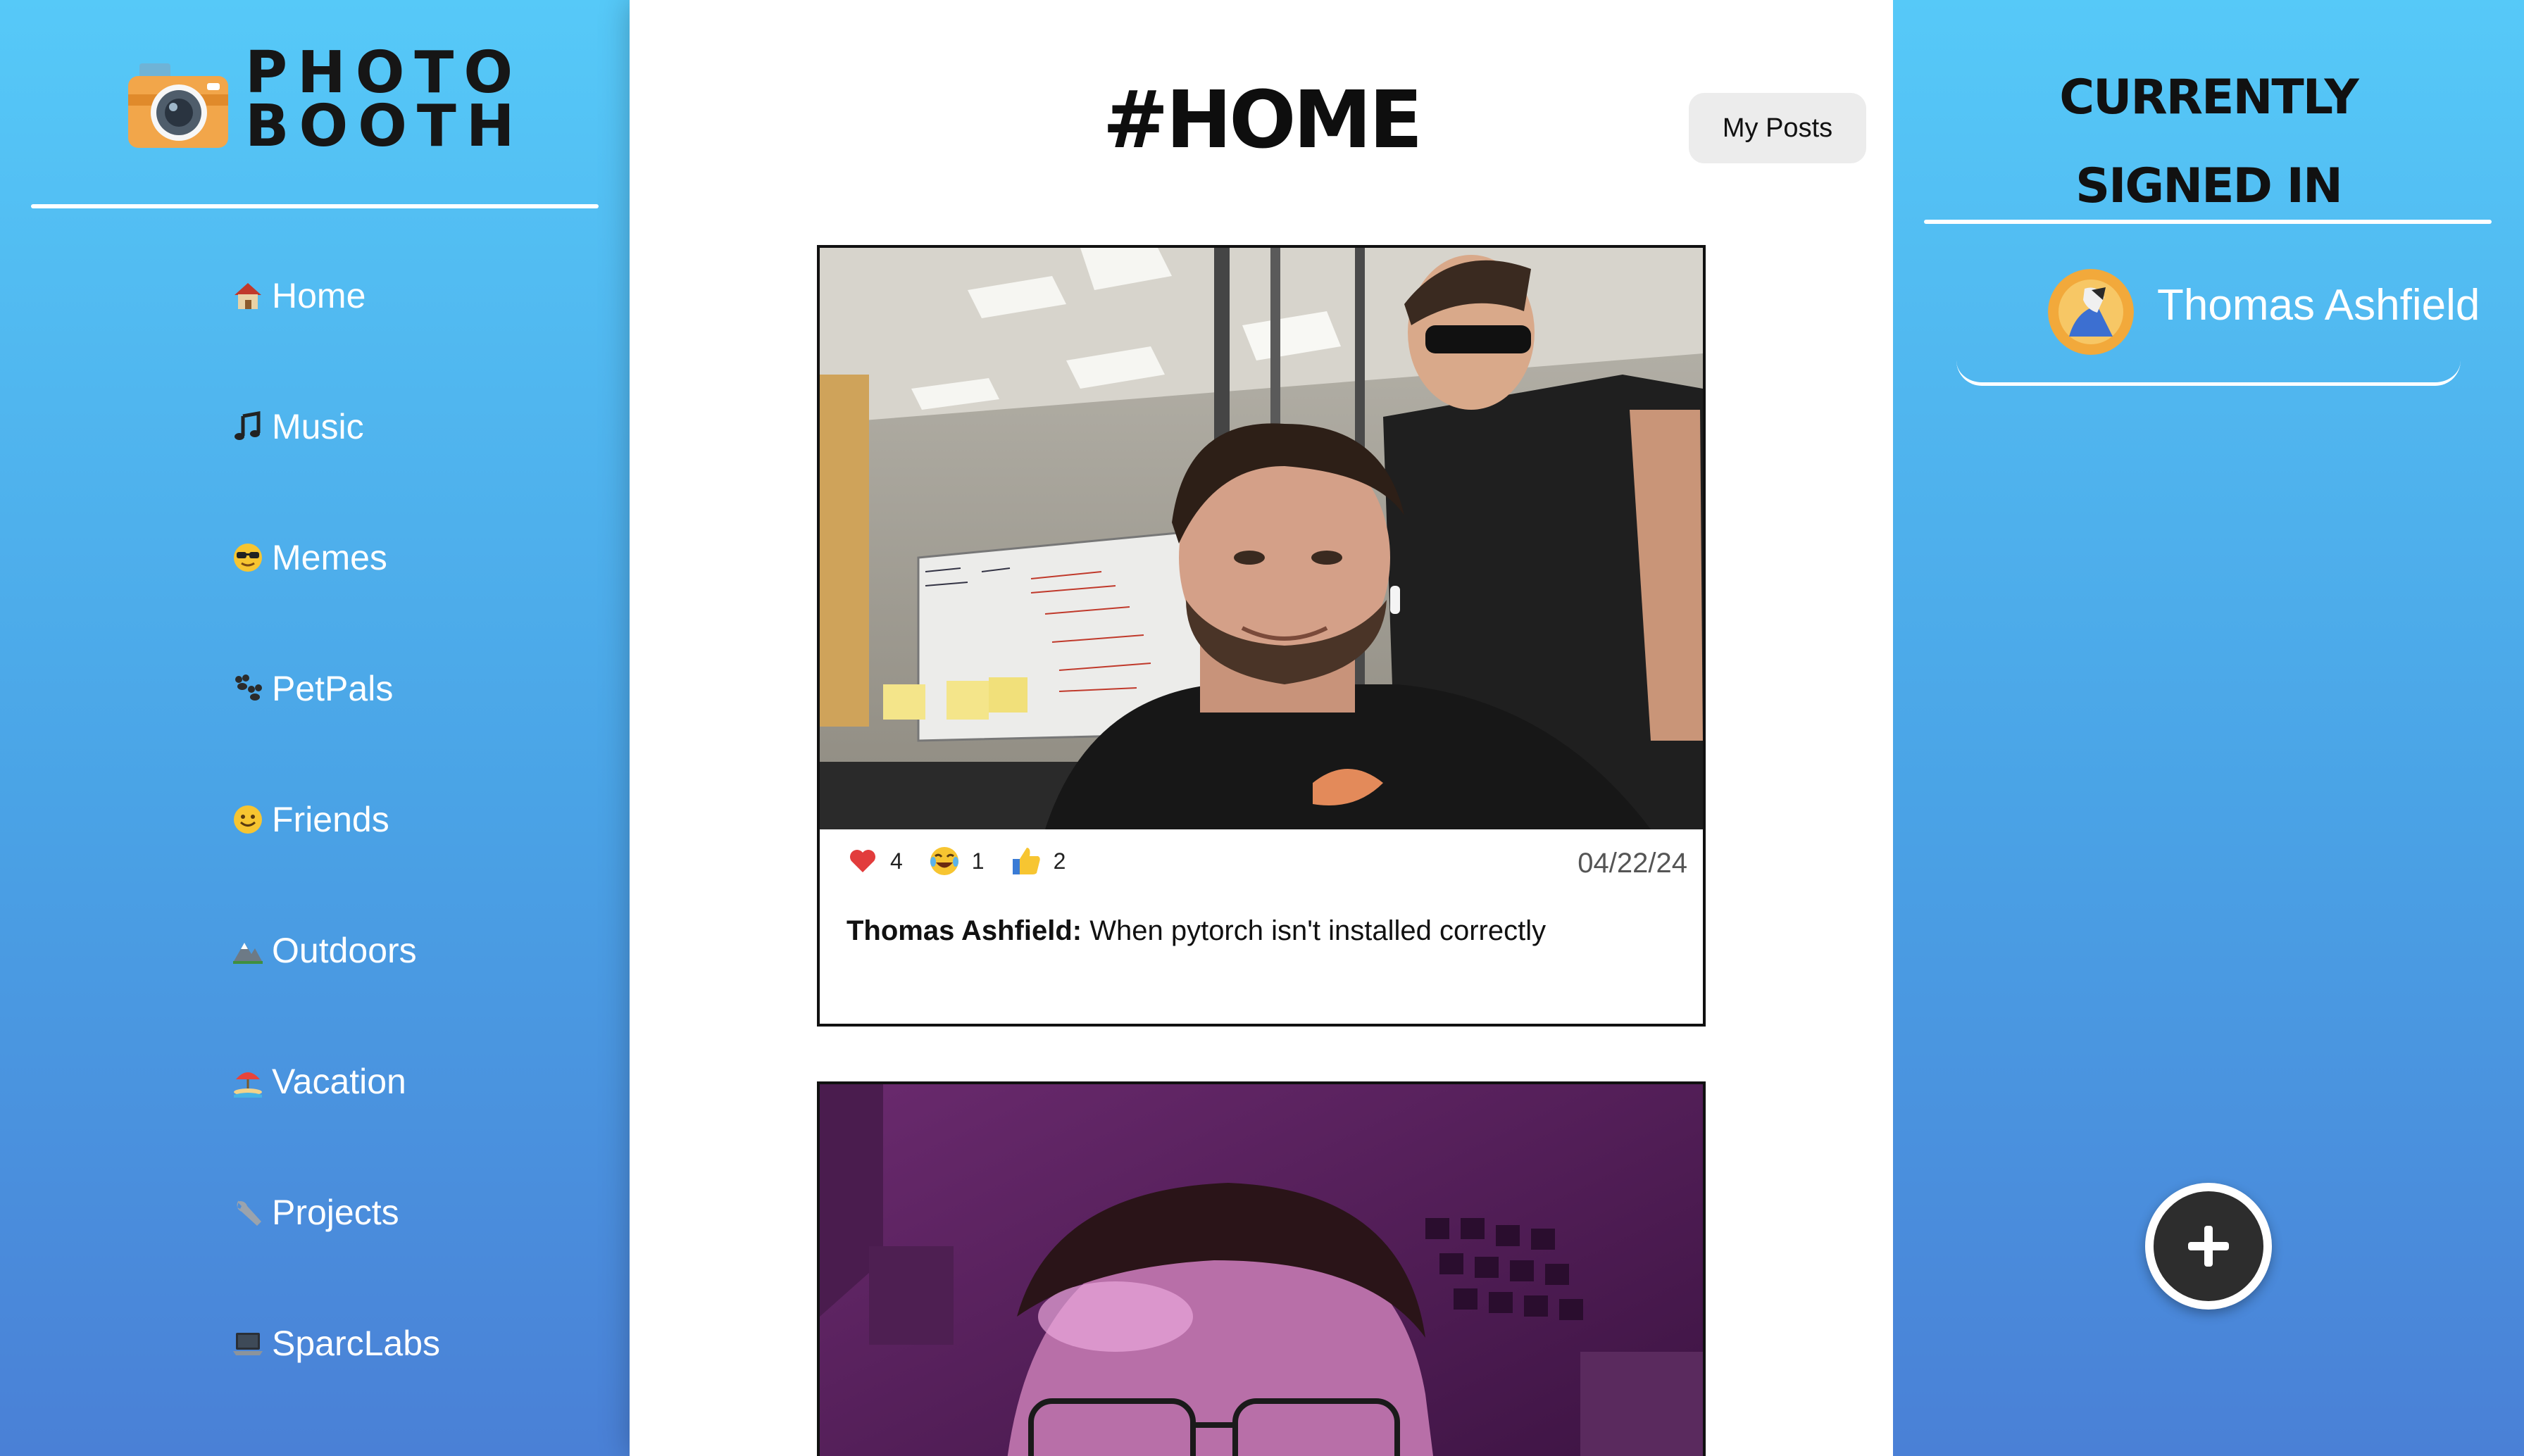 This screenshot has height=1456, width=2524. Describe the element at coordinates (248, 1212) in the screenshot. I see `wrench-icon` at that location.